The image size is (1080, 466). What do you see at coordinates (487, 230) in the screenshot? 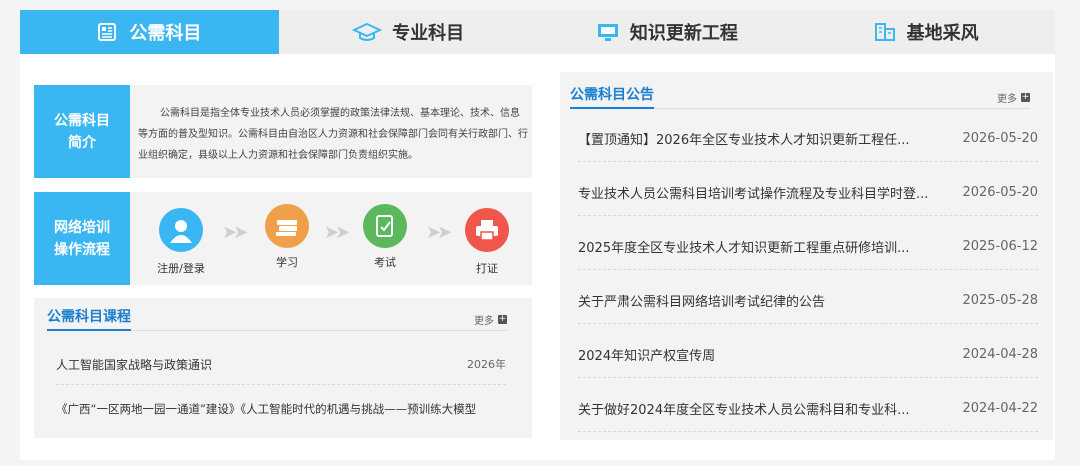
I see `printer-icon` at bounding box center [487, 230].